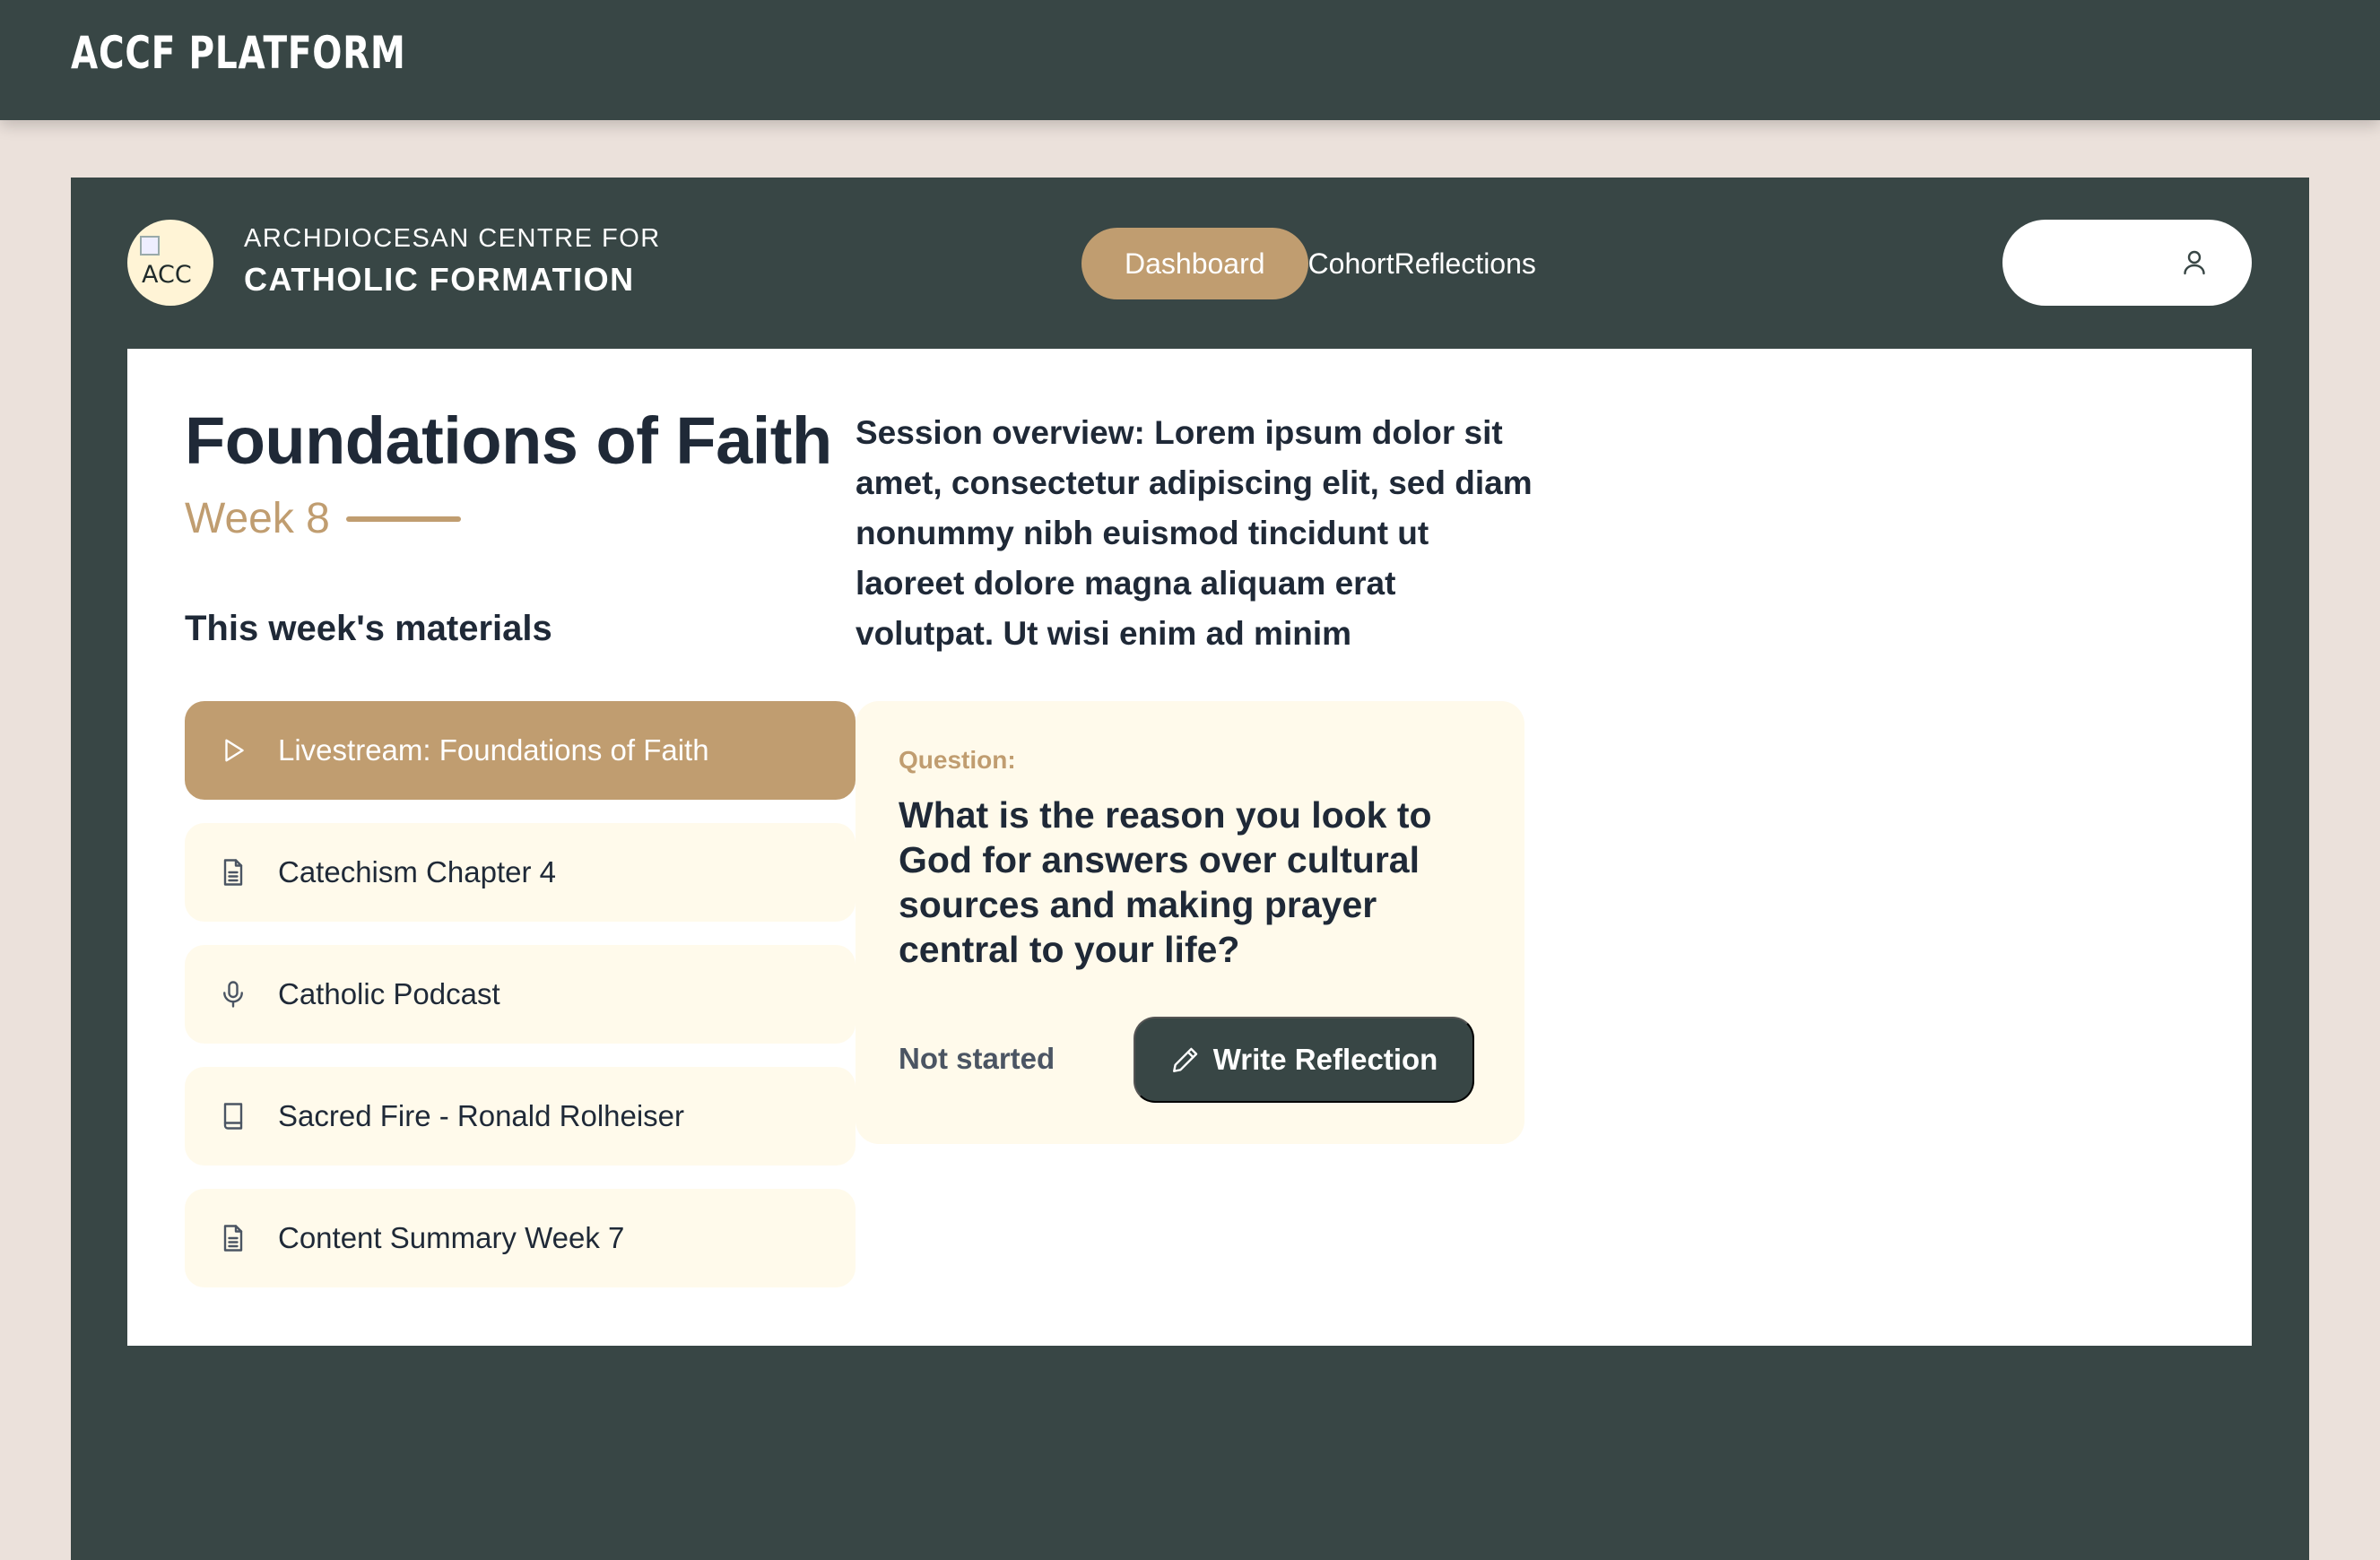 Image resolution: width=2380 pixels, height=1560 pixels. I want to click on materials-heading: This week's materials, so click(369, 629).